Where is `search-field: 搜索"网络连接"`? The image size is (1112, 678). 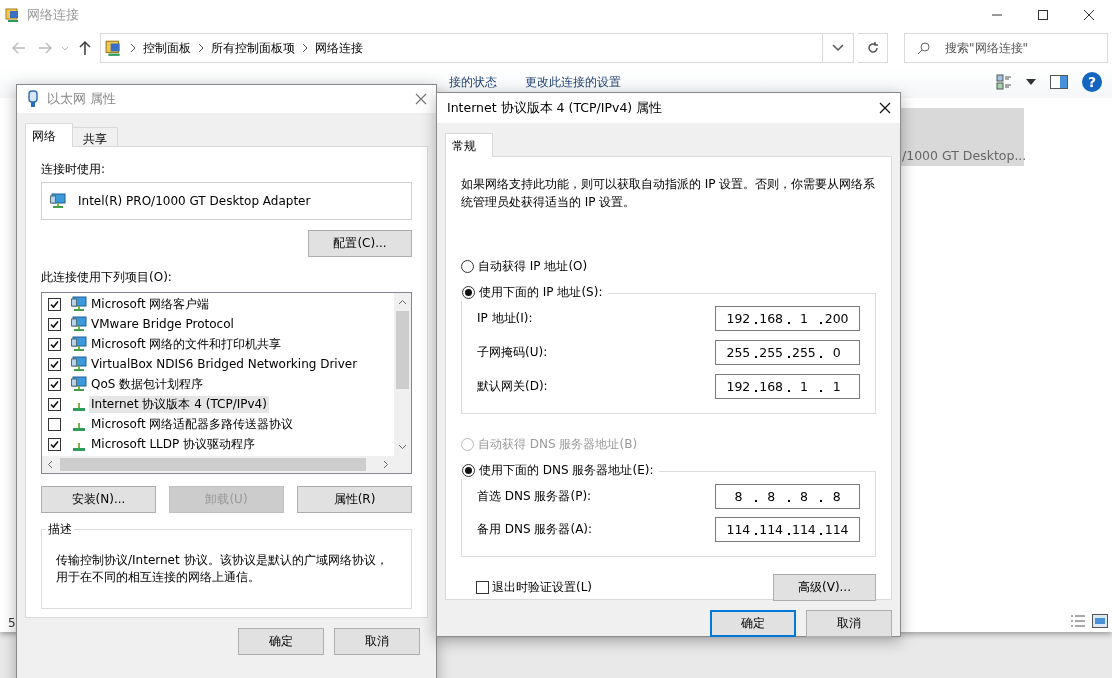
search-field: 搜索"网络连接" is located at coordinates (1006, 48).